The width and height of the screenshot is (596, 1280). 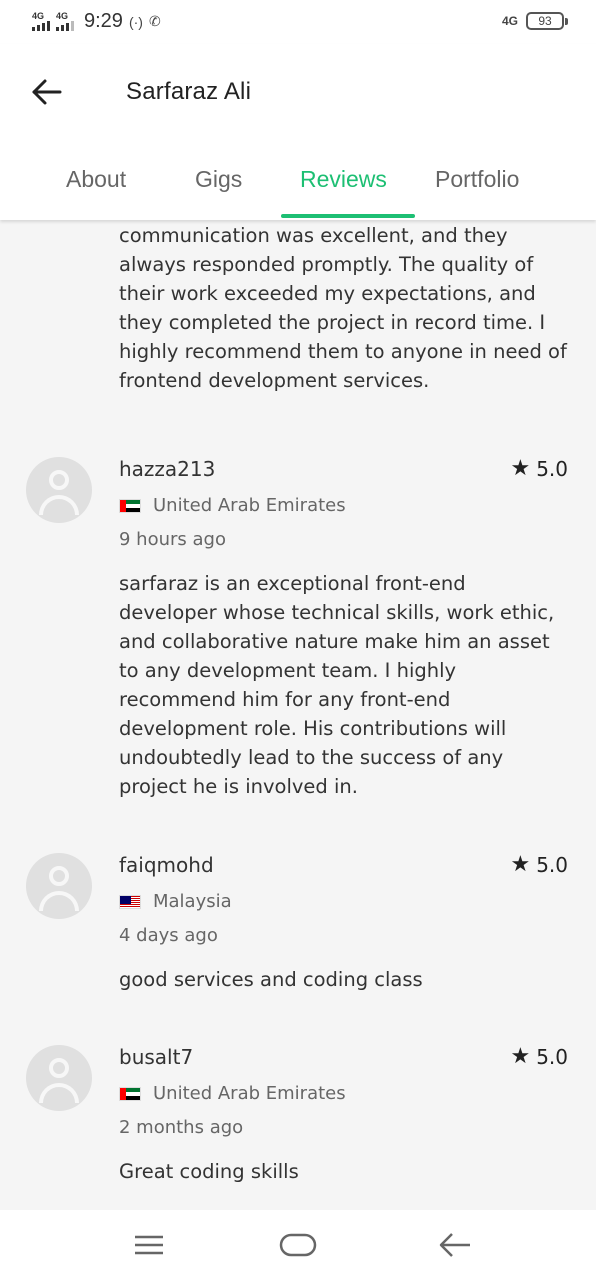 What do you see at coordinates (477, 179) in the screenshot?
I see `tab-portfolio: Portfolio` at bounding box center [477, 179].